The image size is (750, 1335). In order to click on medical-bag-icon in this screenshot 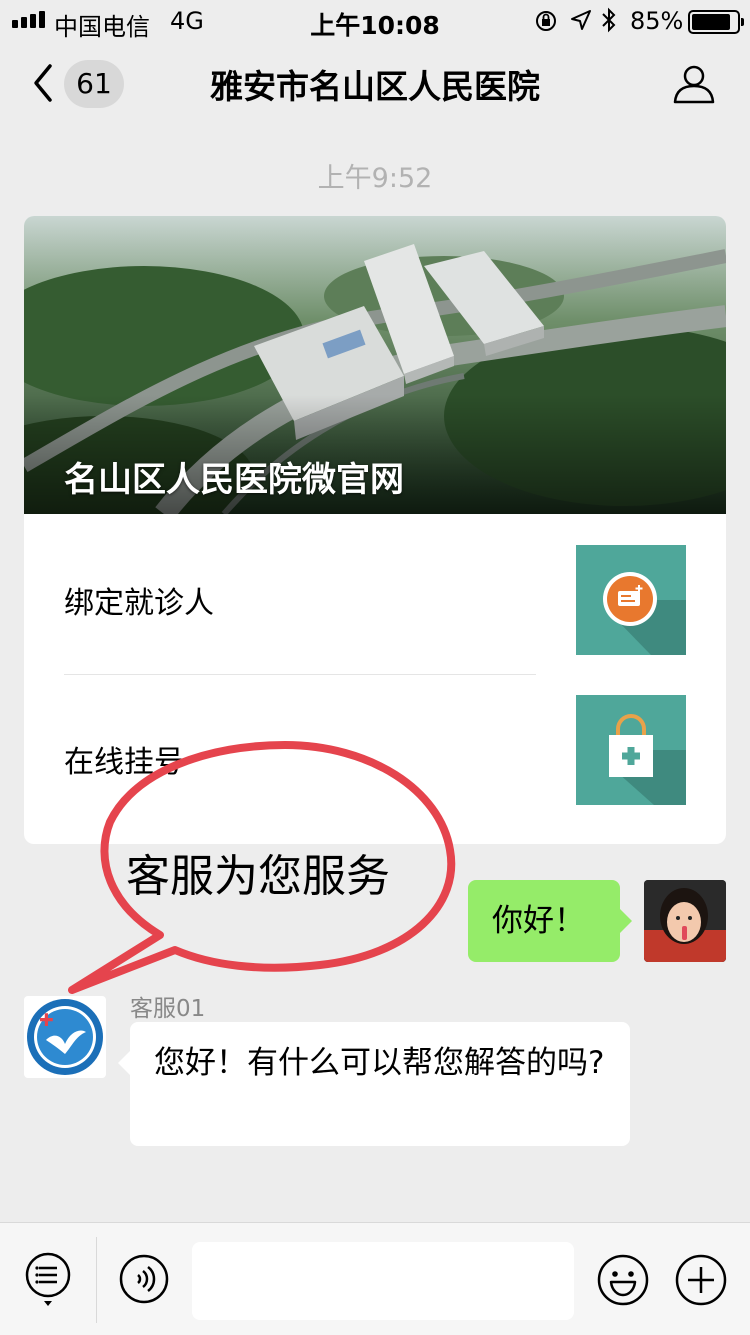, I will do `click(631, 750)`.